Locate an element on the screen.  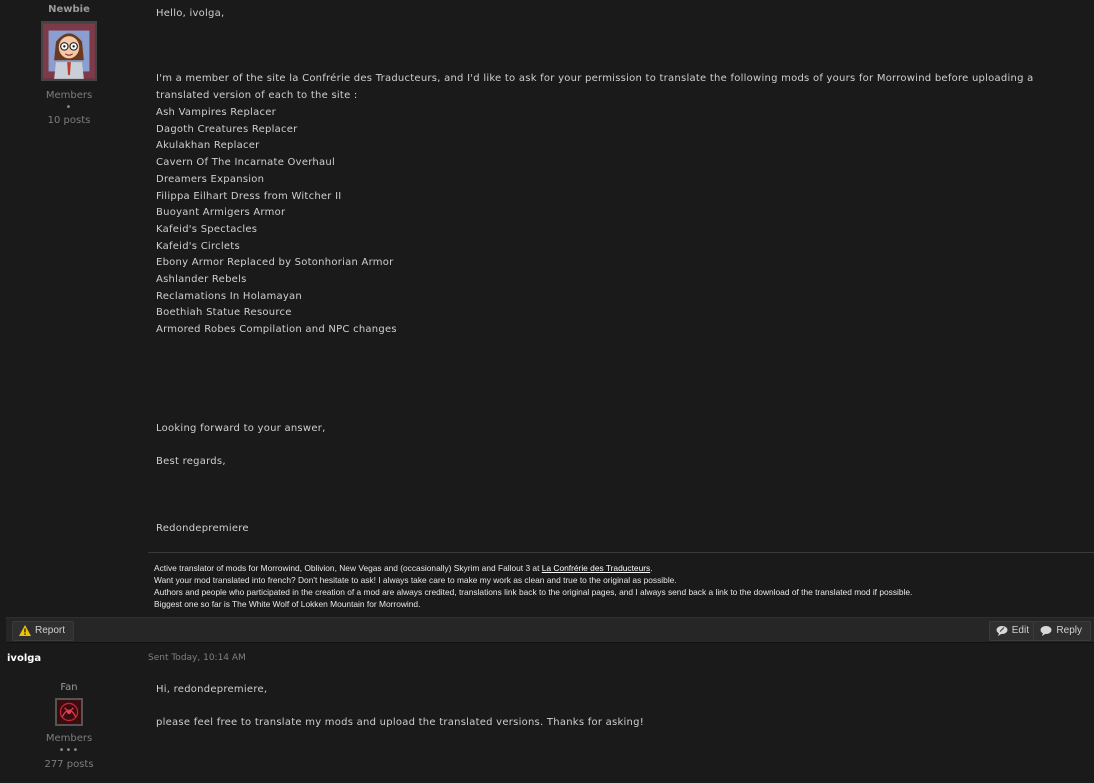
mod-list-item: Kafeid's Spectacles is located at coordinates (207, 229).